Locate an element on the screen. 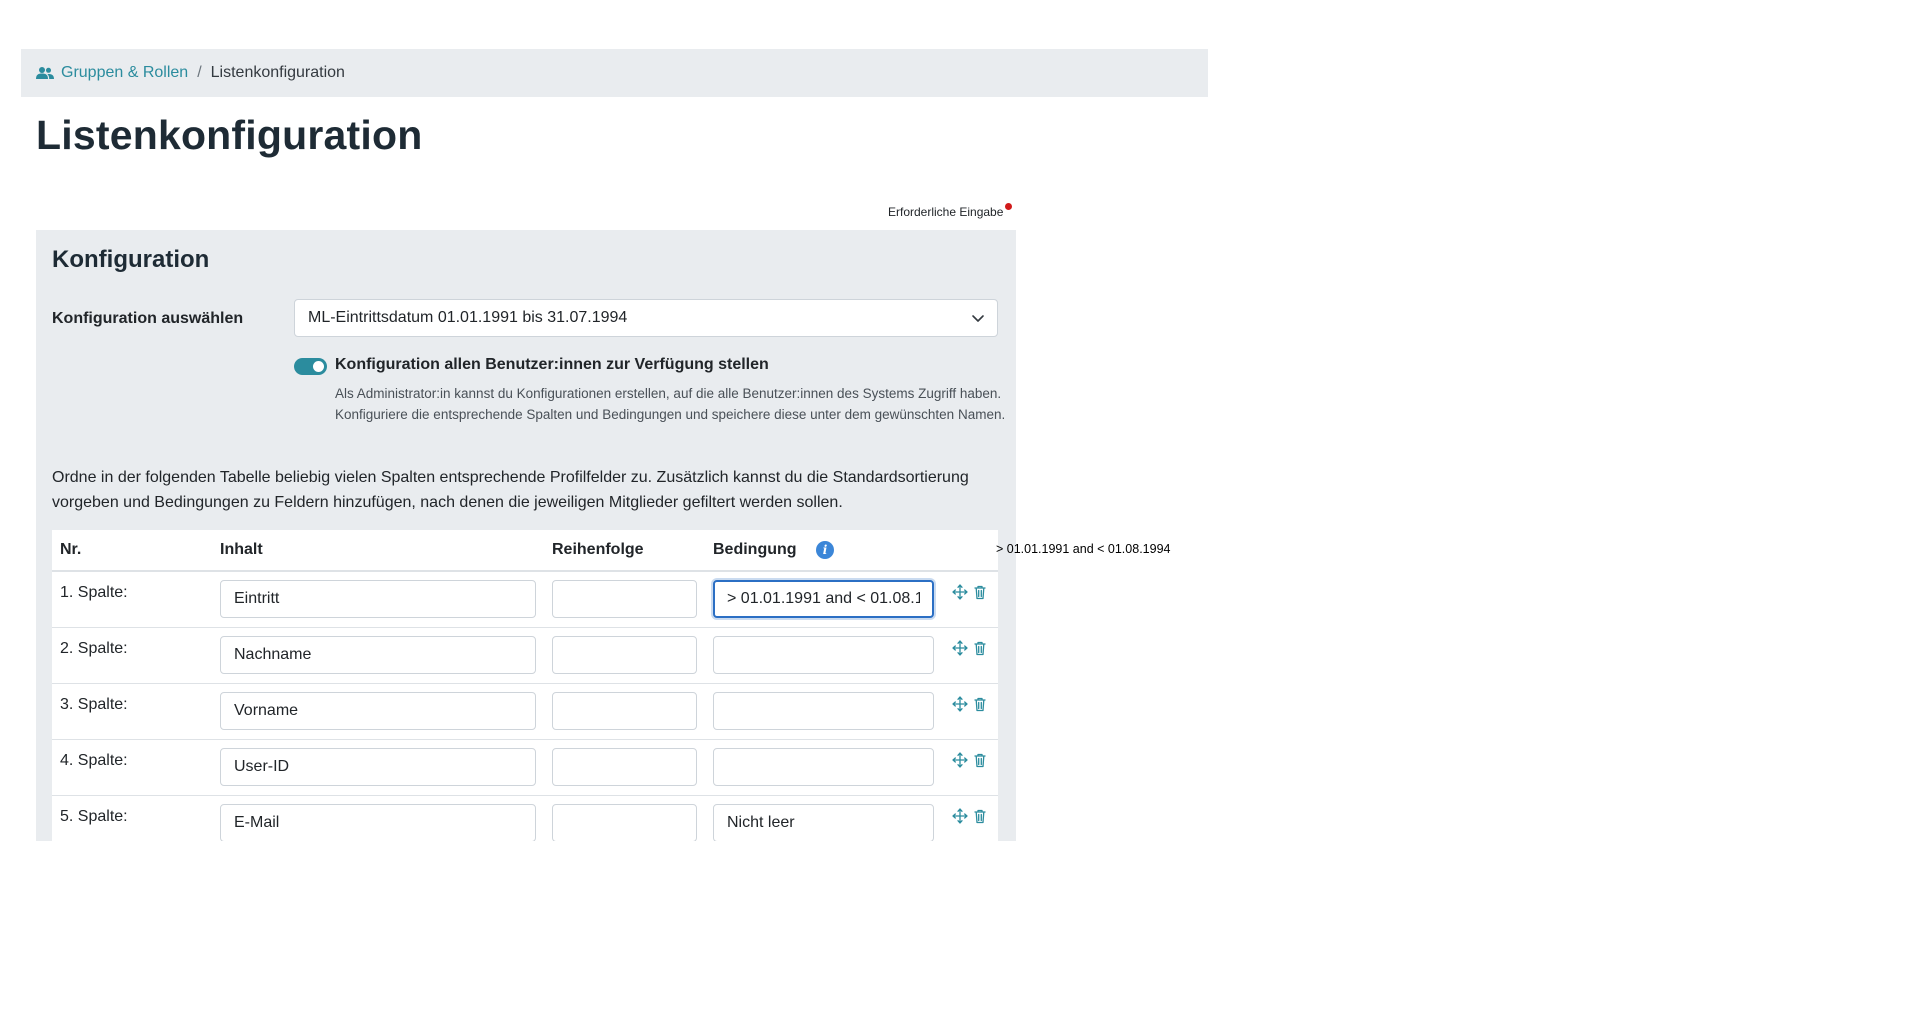 Image resolution: width=1920 pixels, height=1032 pixels. row-number: 2. Spalte: is located at coordinates (94, 648).